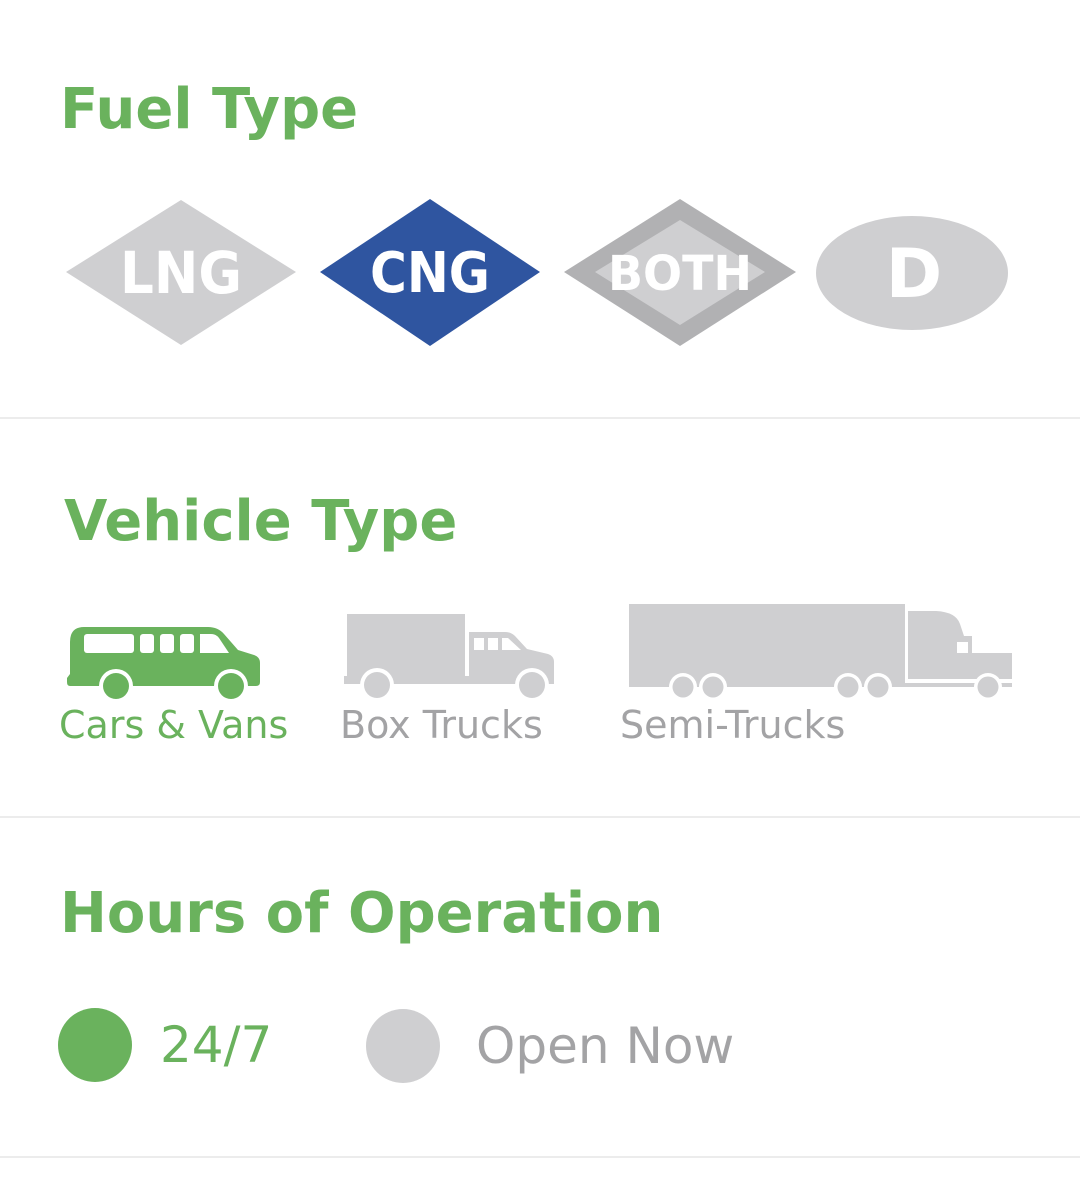  I want to click on hours-option-24-7: 24/7, so click(178, 1046).